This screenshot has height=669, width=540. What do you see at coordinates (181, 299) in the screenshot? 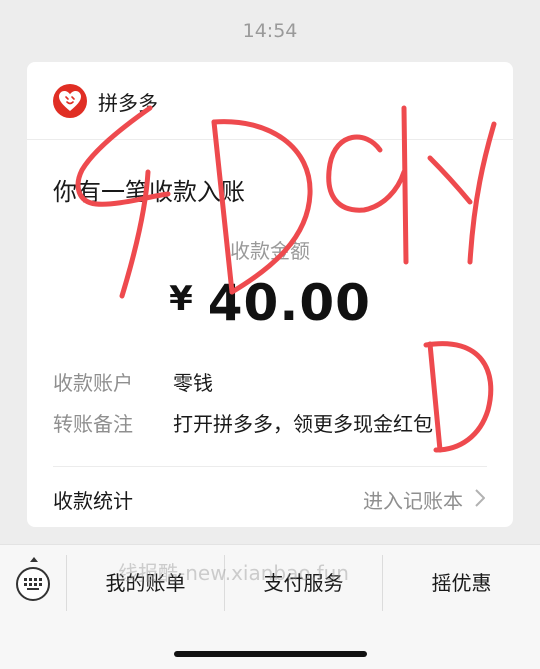
I see `currency-symbol: ¥` at bounding box center [181, 299].